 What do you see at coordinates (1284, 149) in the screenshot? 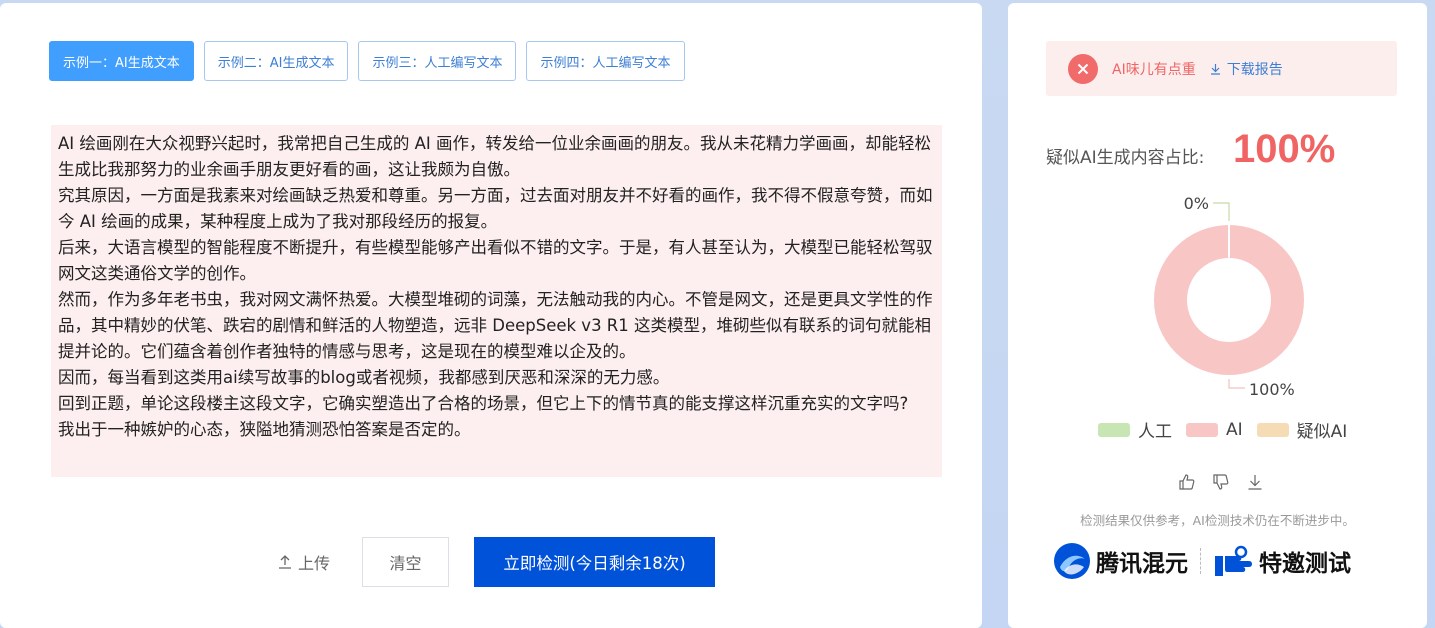
I see `ratio-value: 100%` at bounding box center [1284, 149].